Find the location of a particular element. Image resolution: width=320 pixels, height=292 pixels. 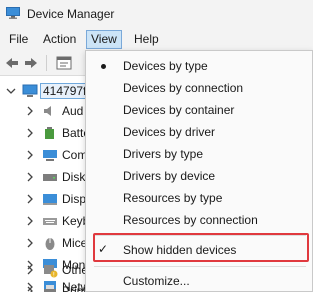

menu-item-devices-by-connection: Devices by connection is located at coordinates (199, 88).